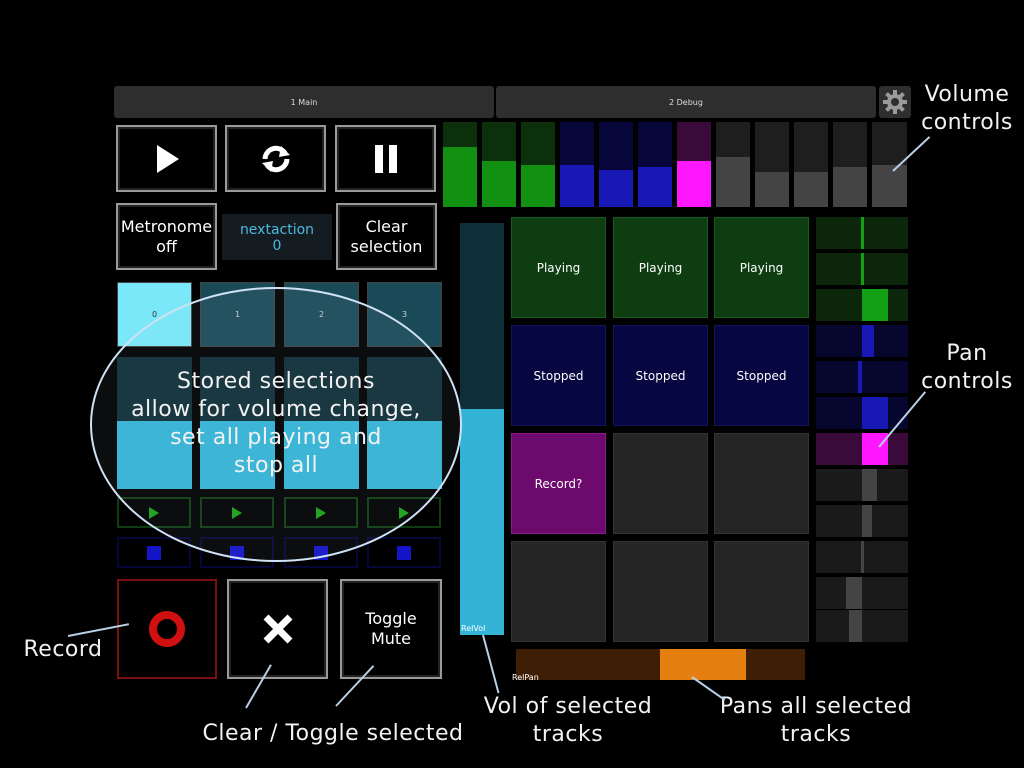 The height and width of the screenshot is (768, 1024). Describe the element at coordinates (333, 733) in the screenshot. I see `annotation-clear-toggle: Clear / Toggle selected` at that location.